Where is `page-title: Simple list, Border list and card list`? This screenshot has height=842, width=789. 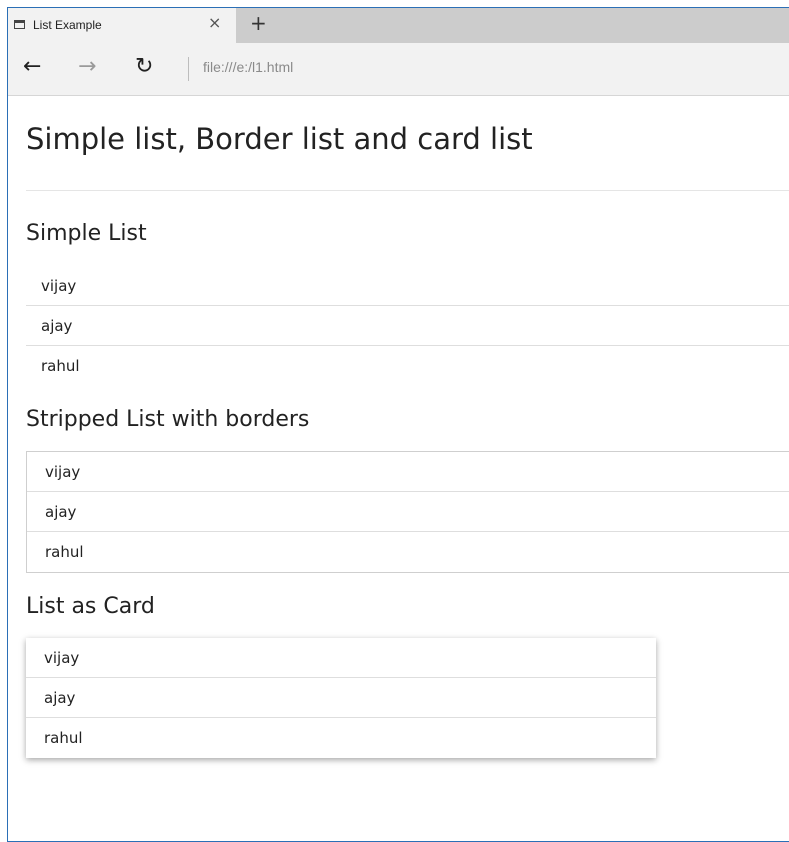
page-title: Simple list, Border list and card list is located at coordinates (279, 139).